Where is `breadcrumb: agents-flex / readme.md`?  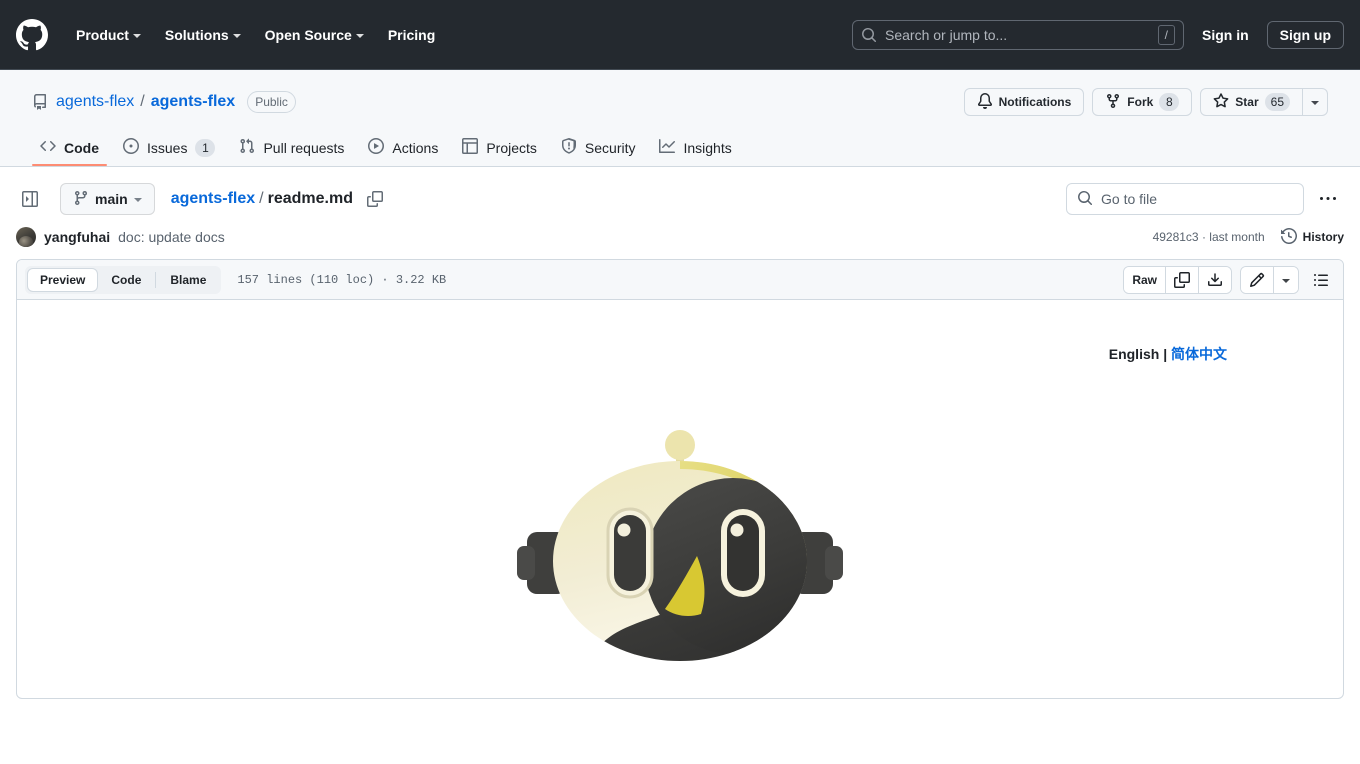 breadcrumb: agents-flex / readme.md is located at coordinates (262, 199).